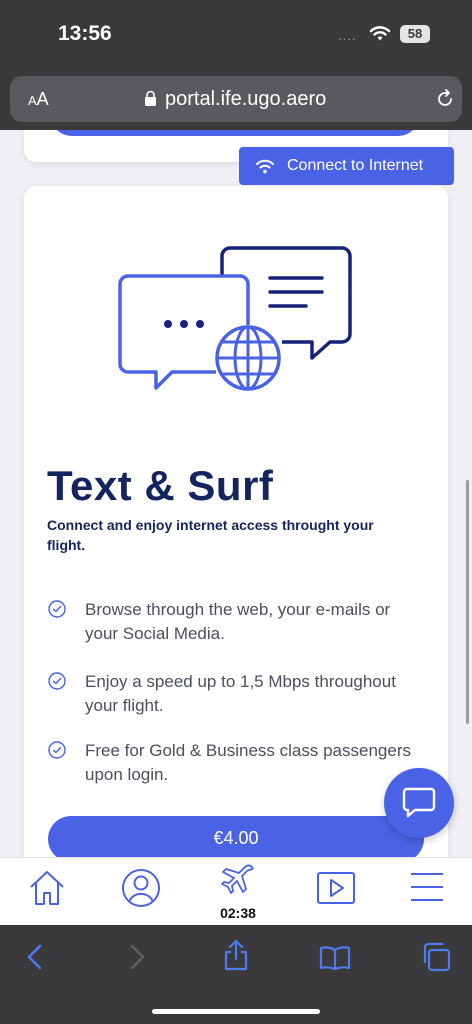 The width and height of the screenshot is (472, 1024). I want to click on card-title: Text & Surf, so click(160, 485).